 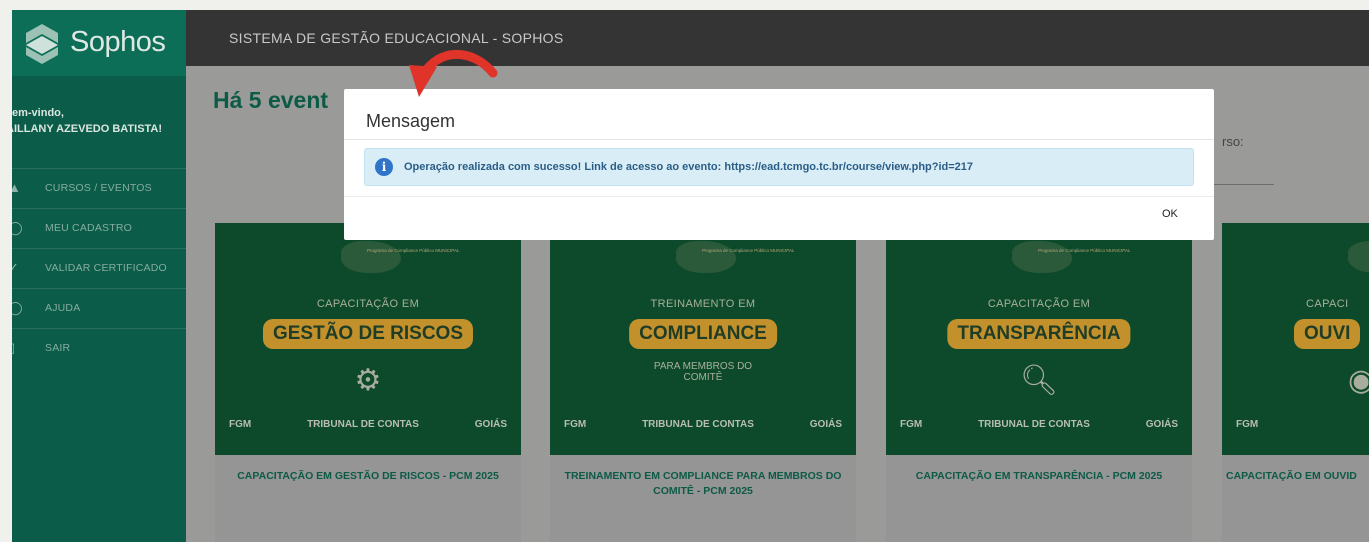 I want to click on user-name: AILLANY AZEVEDO BATISTA!, so click(x=87, y=129).